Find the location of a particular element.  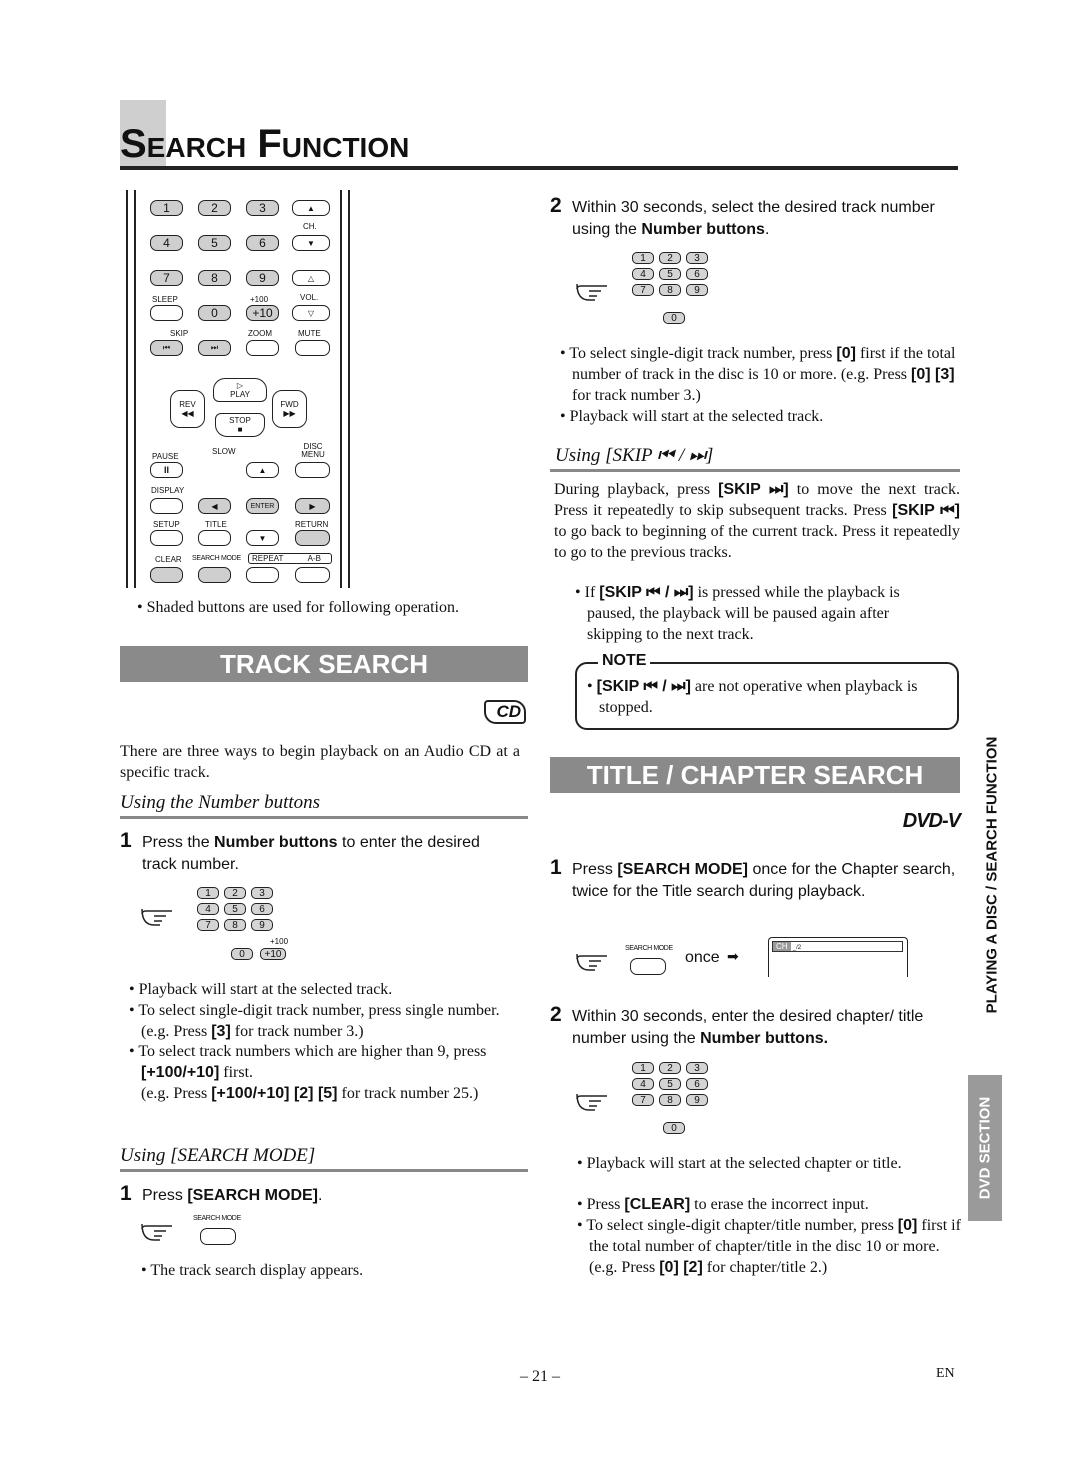

side-tab-chapter: PLAYING A DISC / SEARCH FUNCTION is located at coordinates (992, 875).